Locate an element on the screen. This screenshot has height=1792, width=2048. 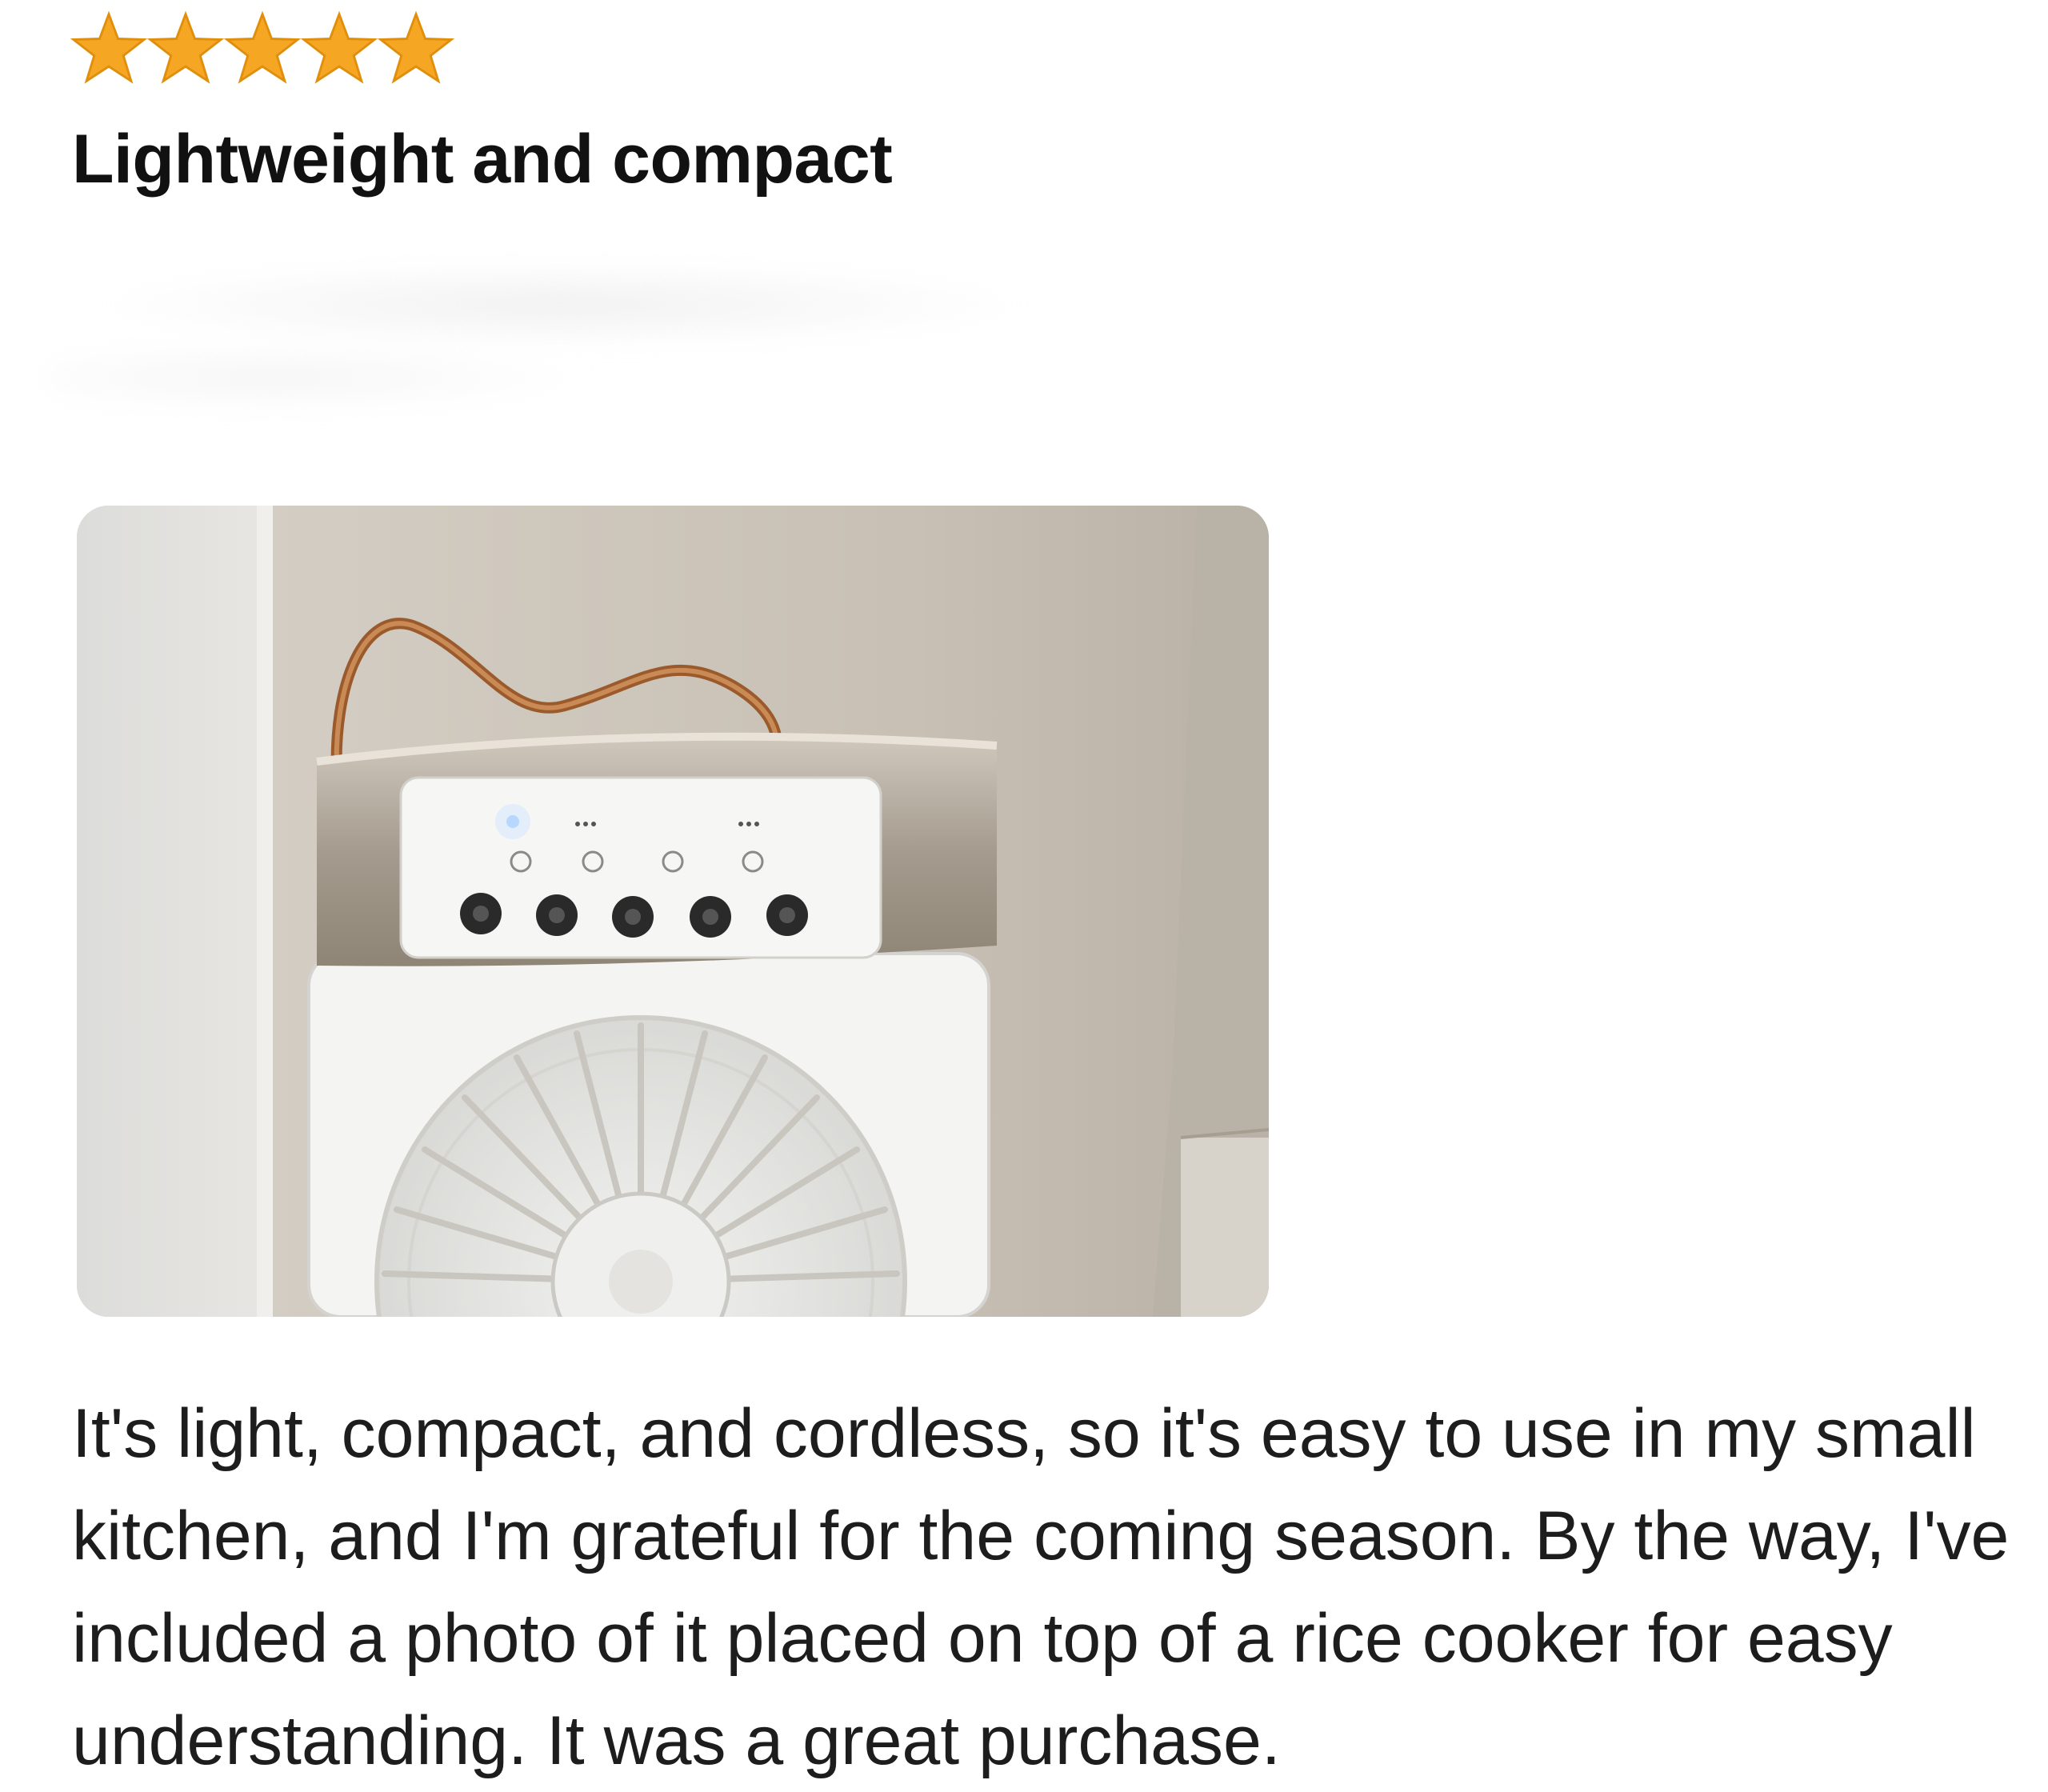
review-meta-blurred is located at coordinates (616, 336).